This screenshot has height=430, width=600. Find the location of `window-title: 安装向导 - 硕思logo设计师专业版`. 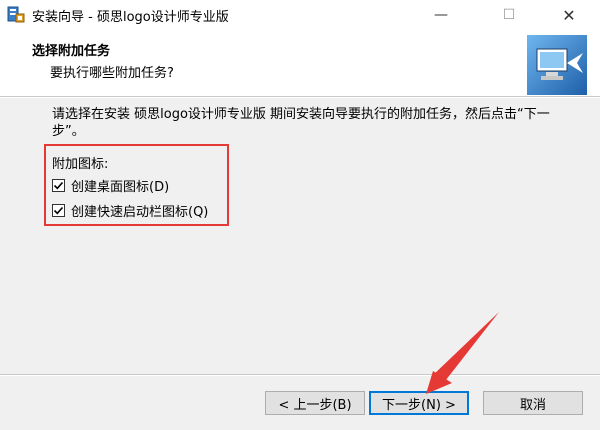

window-title: 安装向导 - 硕思logo设计师专业版 is located at coordinates (130, 17).